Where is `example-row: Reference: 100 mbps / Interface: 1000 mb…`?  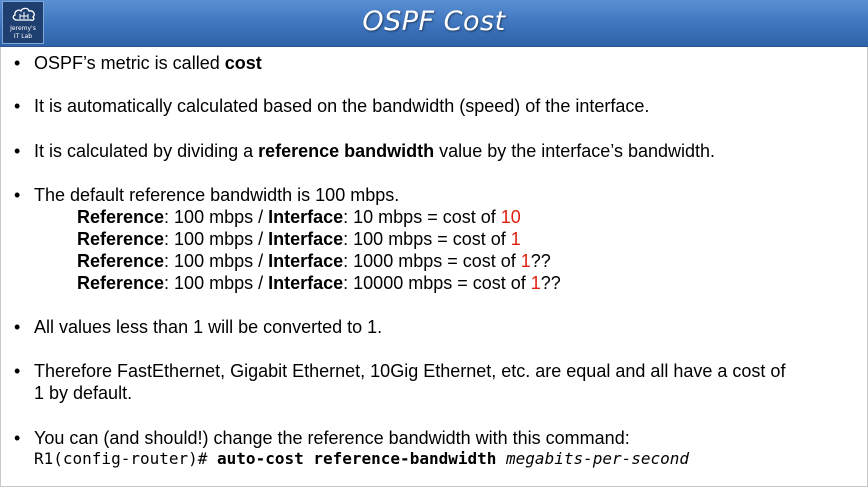
example-row: Reference: 100 mbps / Interface: 1000 mb… is located at coordinates (314, 261).